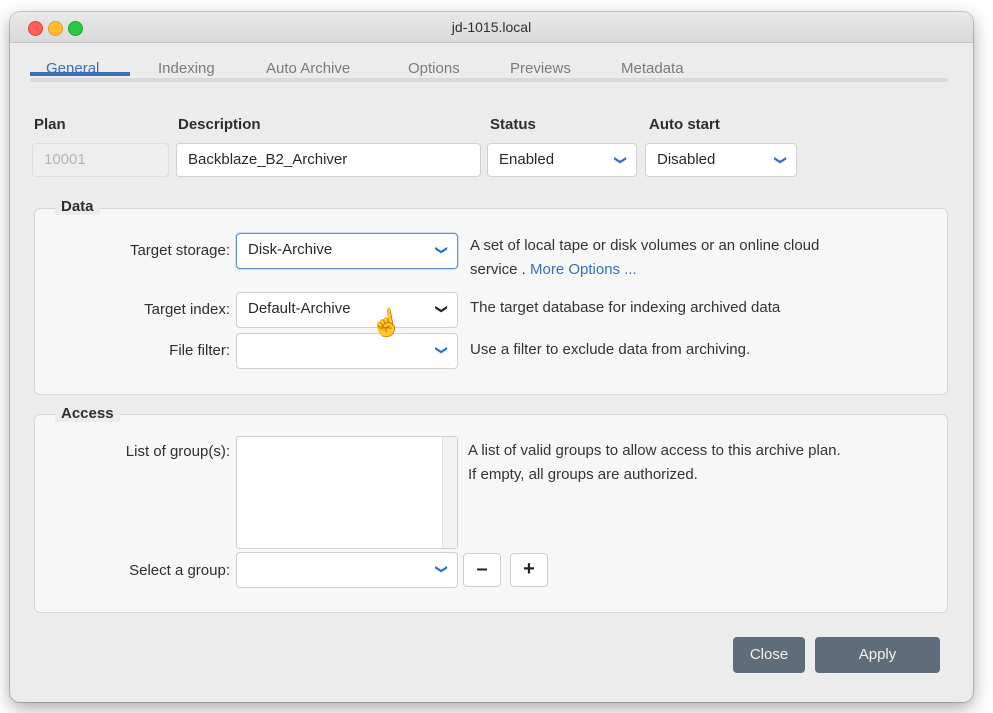 The image size is (993, 713). Describe the element at coordinates (529, 570) in the screenshot. I see `add-group-button: +` at that location.